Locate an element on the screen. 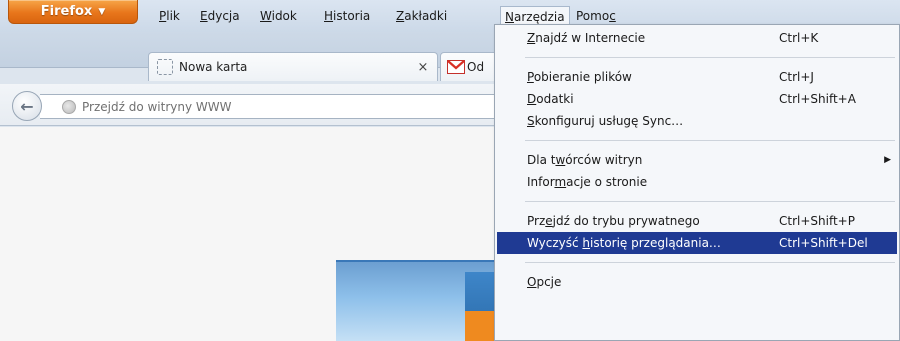 This screenshot has height=341, width=900. menuitem-key: P is located at coordinates (530, 77).